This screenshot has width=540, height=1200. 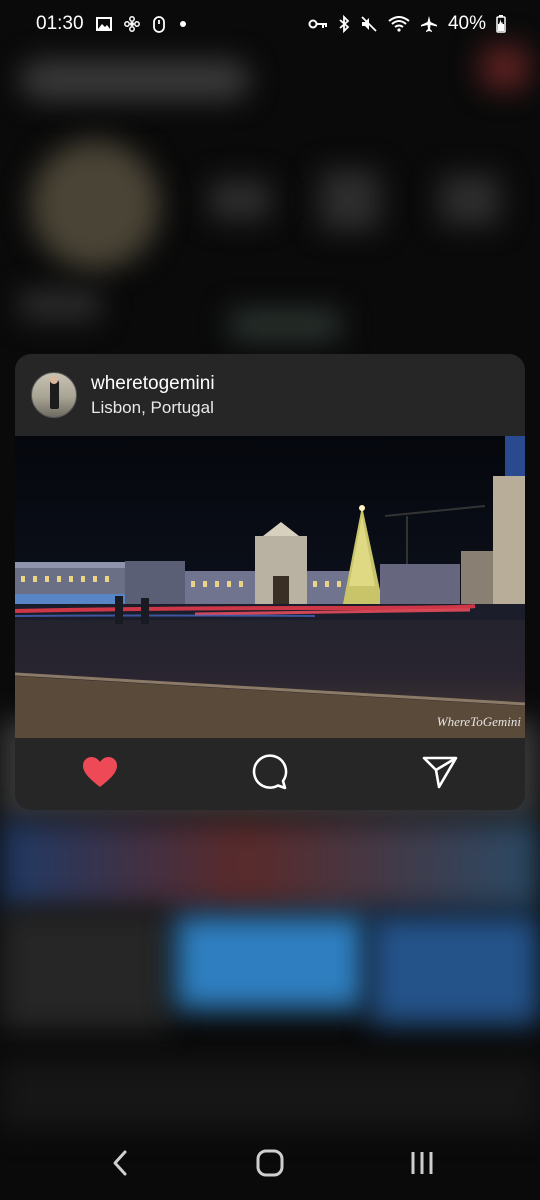 I want to click on back-icon, so click(x=120, y=1165).